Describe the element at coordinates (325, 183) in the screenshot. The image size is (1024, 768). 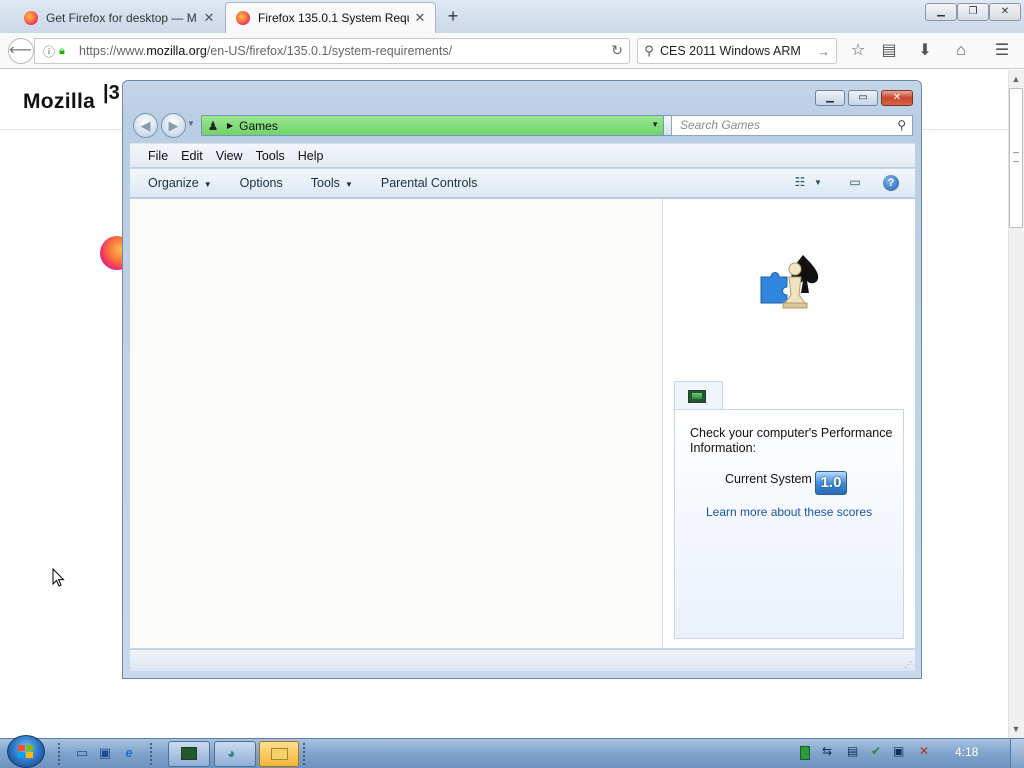
I see `tools-label: Tools` at that location.